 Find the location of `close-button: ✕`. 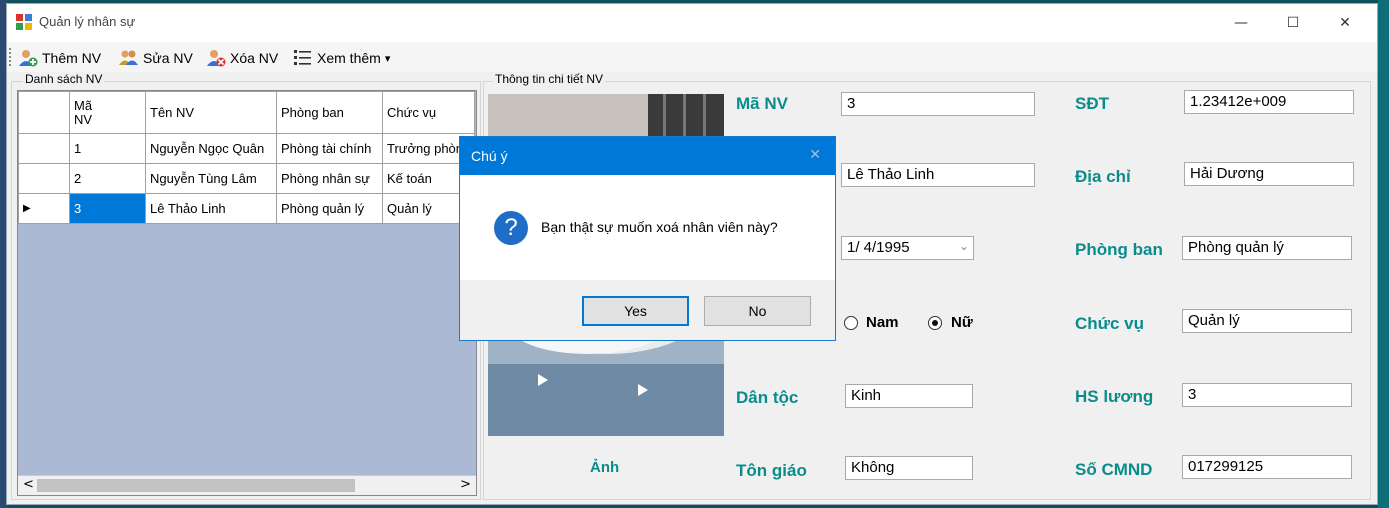

close-button: ✕ is located at coordinates (1345, 23).